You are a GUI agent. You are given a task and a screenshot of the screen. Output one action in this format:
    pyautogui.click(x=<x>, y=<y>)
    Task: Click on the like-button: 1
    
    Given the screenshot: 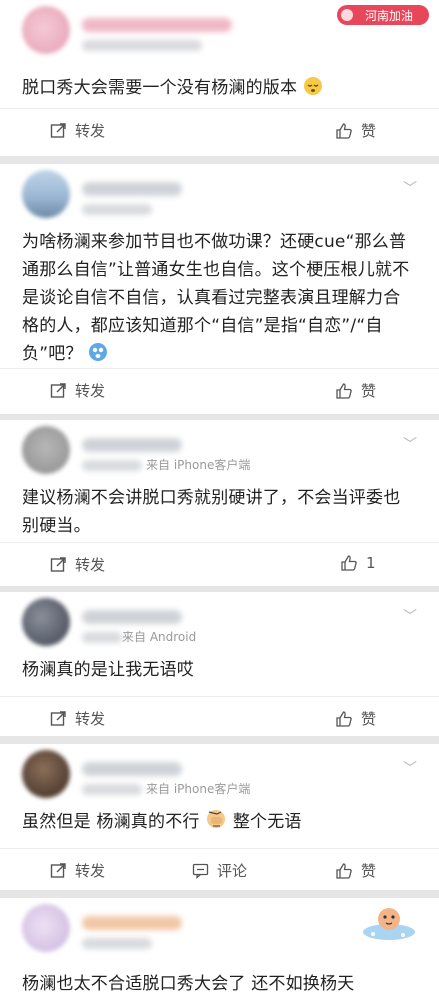 What is the action you would take?
    pyautogui.click(x=358, y=563)
    